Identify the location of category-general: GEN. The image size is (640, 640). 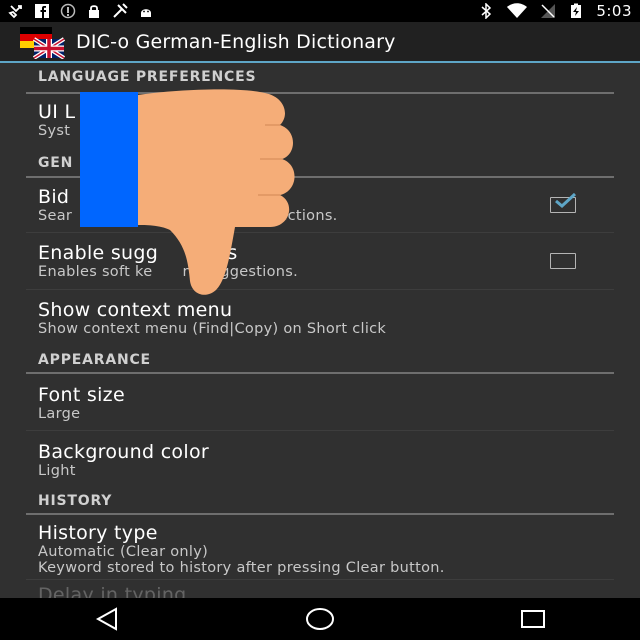
(56, 163).